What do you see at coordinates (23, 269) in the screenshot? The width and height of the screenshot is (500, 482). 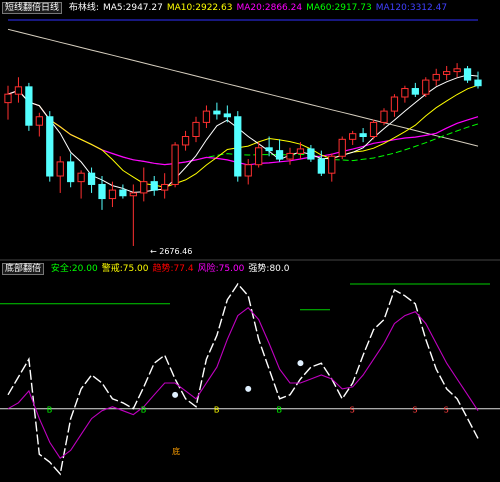 I see `bottom-panel-name: 底部翻倍` at bounding box center [23, 269].